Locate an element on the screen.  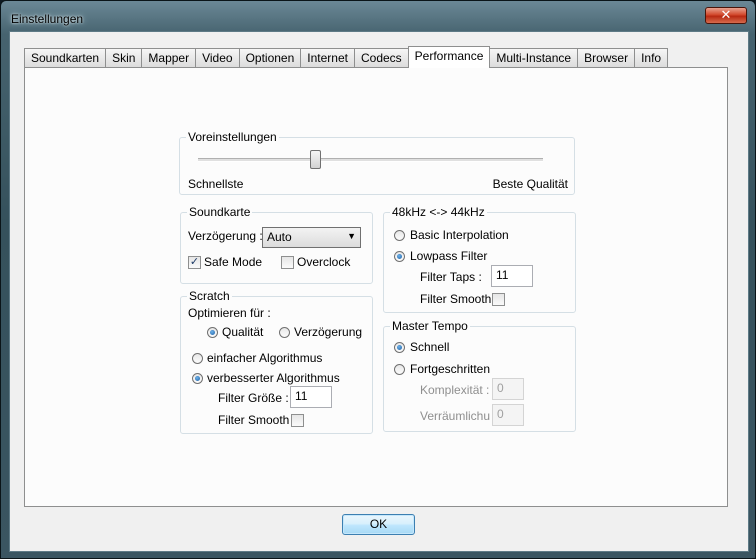
scratch-group-label: Scratch is located at coordinates (209, 296).